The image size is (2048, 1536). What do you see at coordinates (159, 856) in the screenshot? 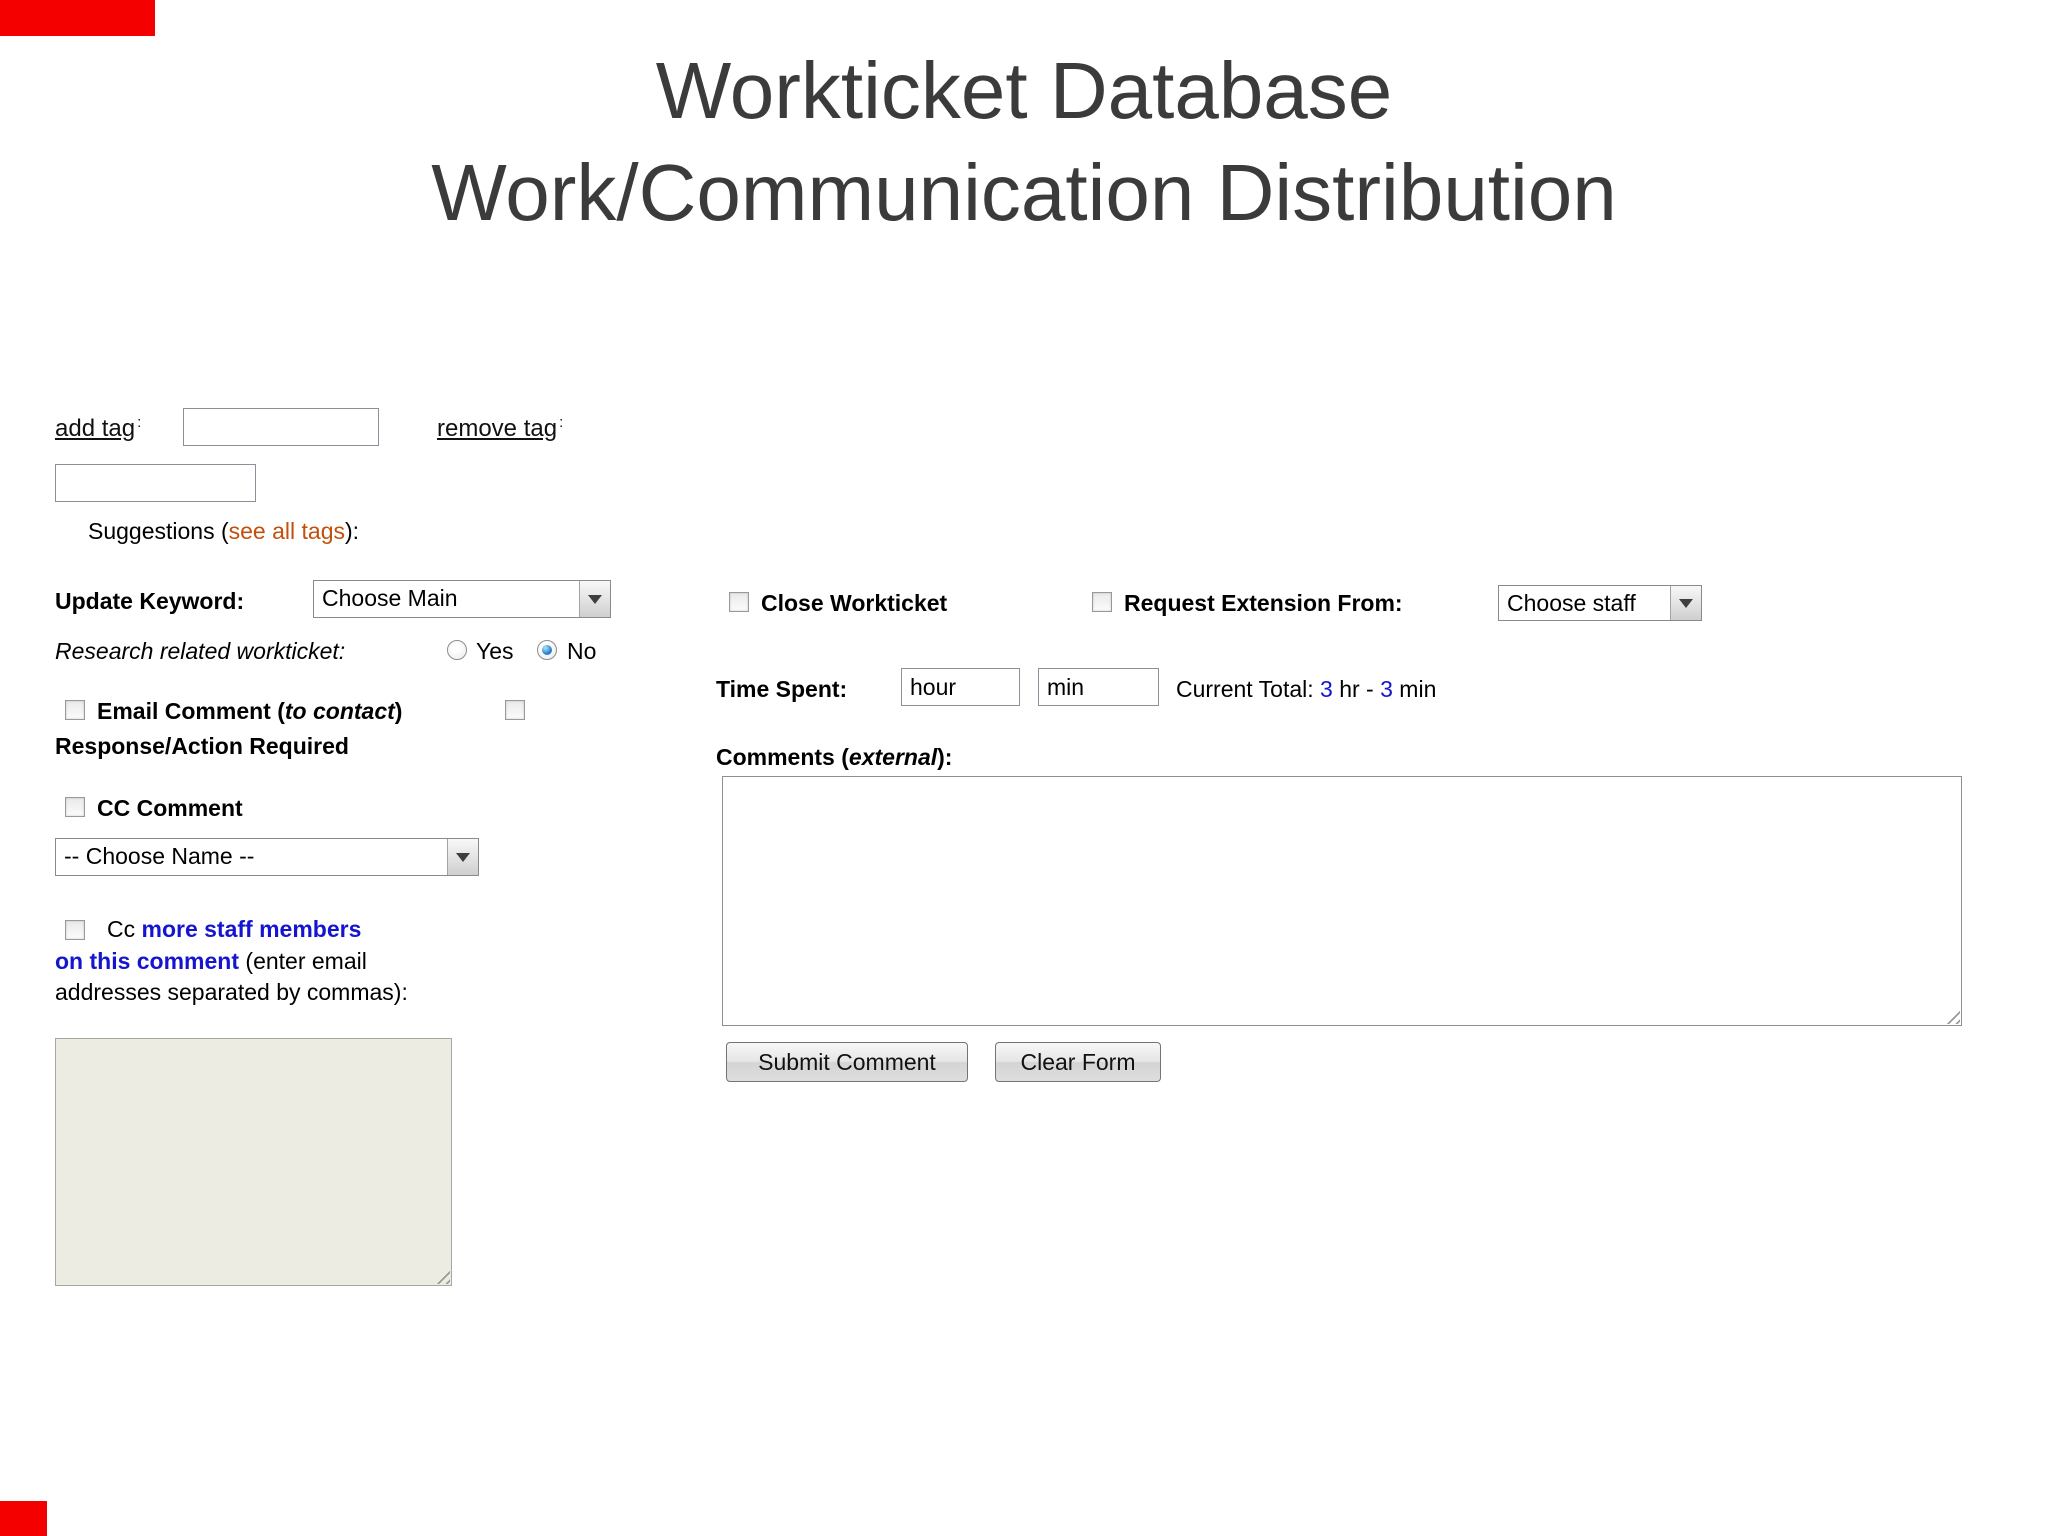
I see `cc-name-value: -- Choose Name --` at bounding box center [159, 856].